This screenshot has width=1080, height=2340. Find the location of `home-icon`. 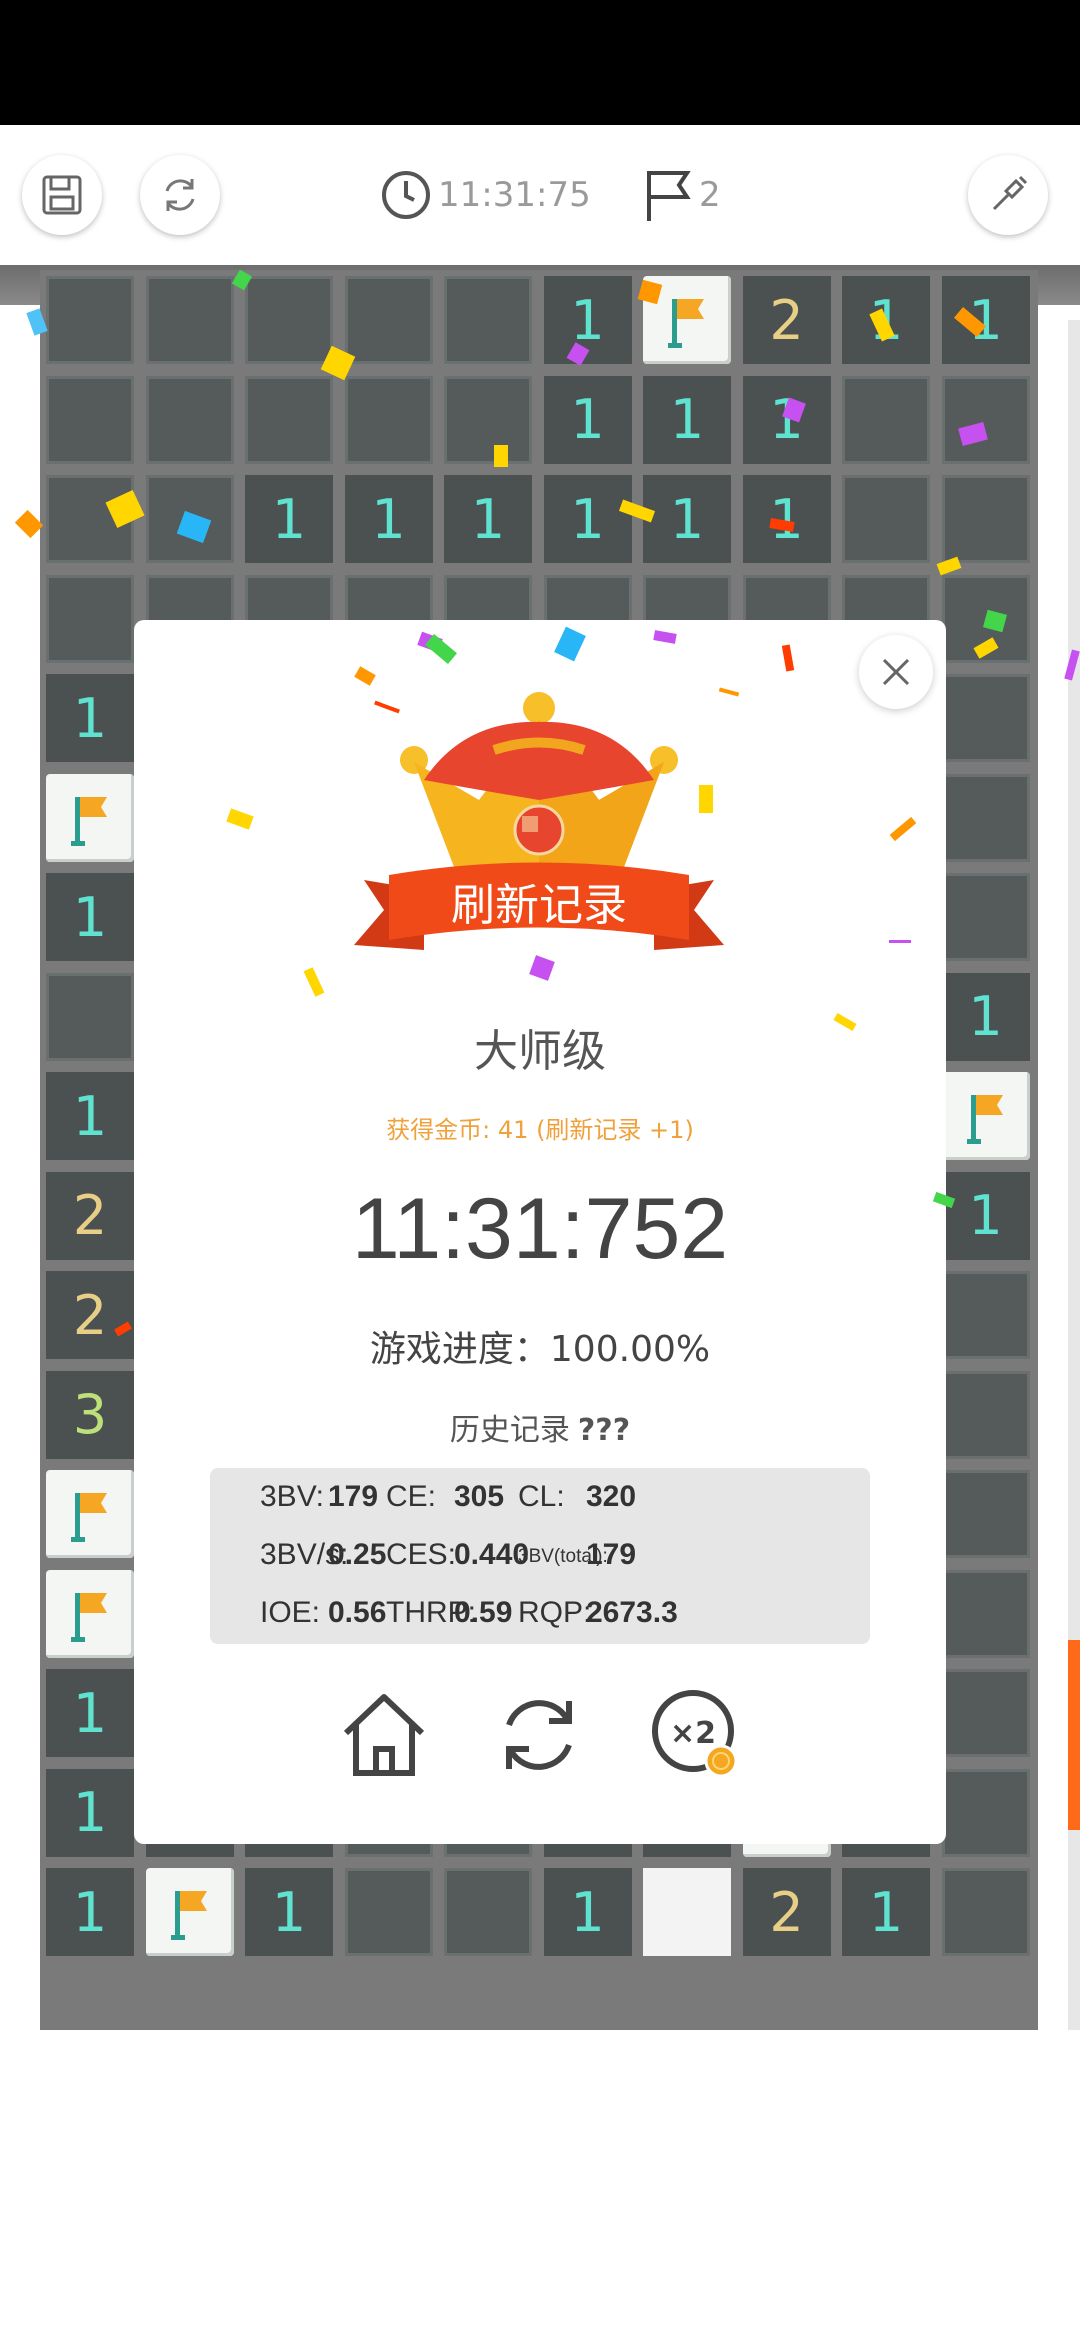

home-icon is located at coordinates (384, 1735).